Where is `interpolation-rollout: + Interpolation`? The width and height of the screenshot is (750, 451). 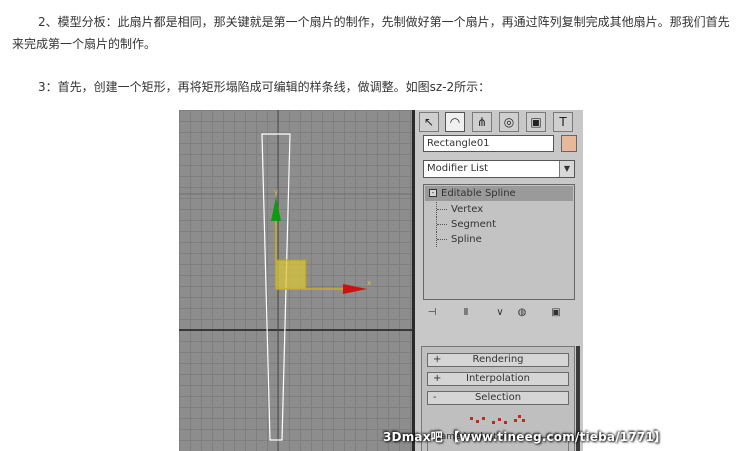
interpolation-rollout: + Interpolation is located at coordinates (498, 379).